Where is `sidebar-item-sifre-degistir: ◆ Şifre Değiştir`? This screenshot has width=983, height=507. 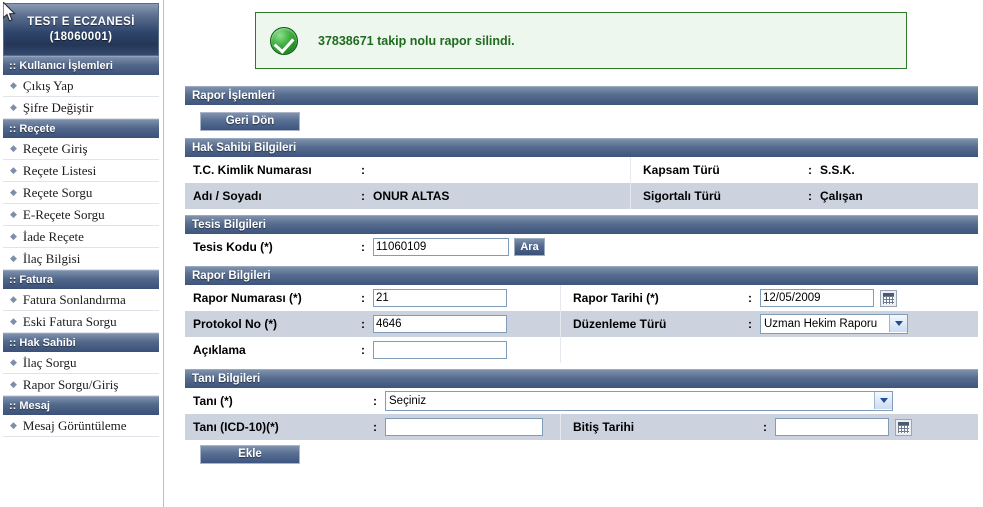
sidebar-item-sifre-degistir: ◆ Şifre Değiştir is located at coordinates (81, 108).